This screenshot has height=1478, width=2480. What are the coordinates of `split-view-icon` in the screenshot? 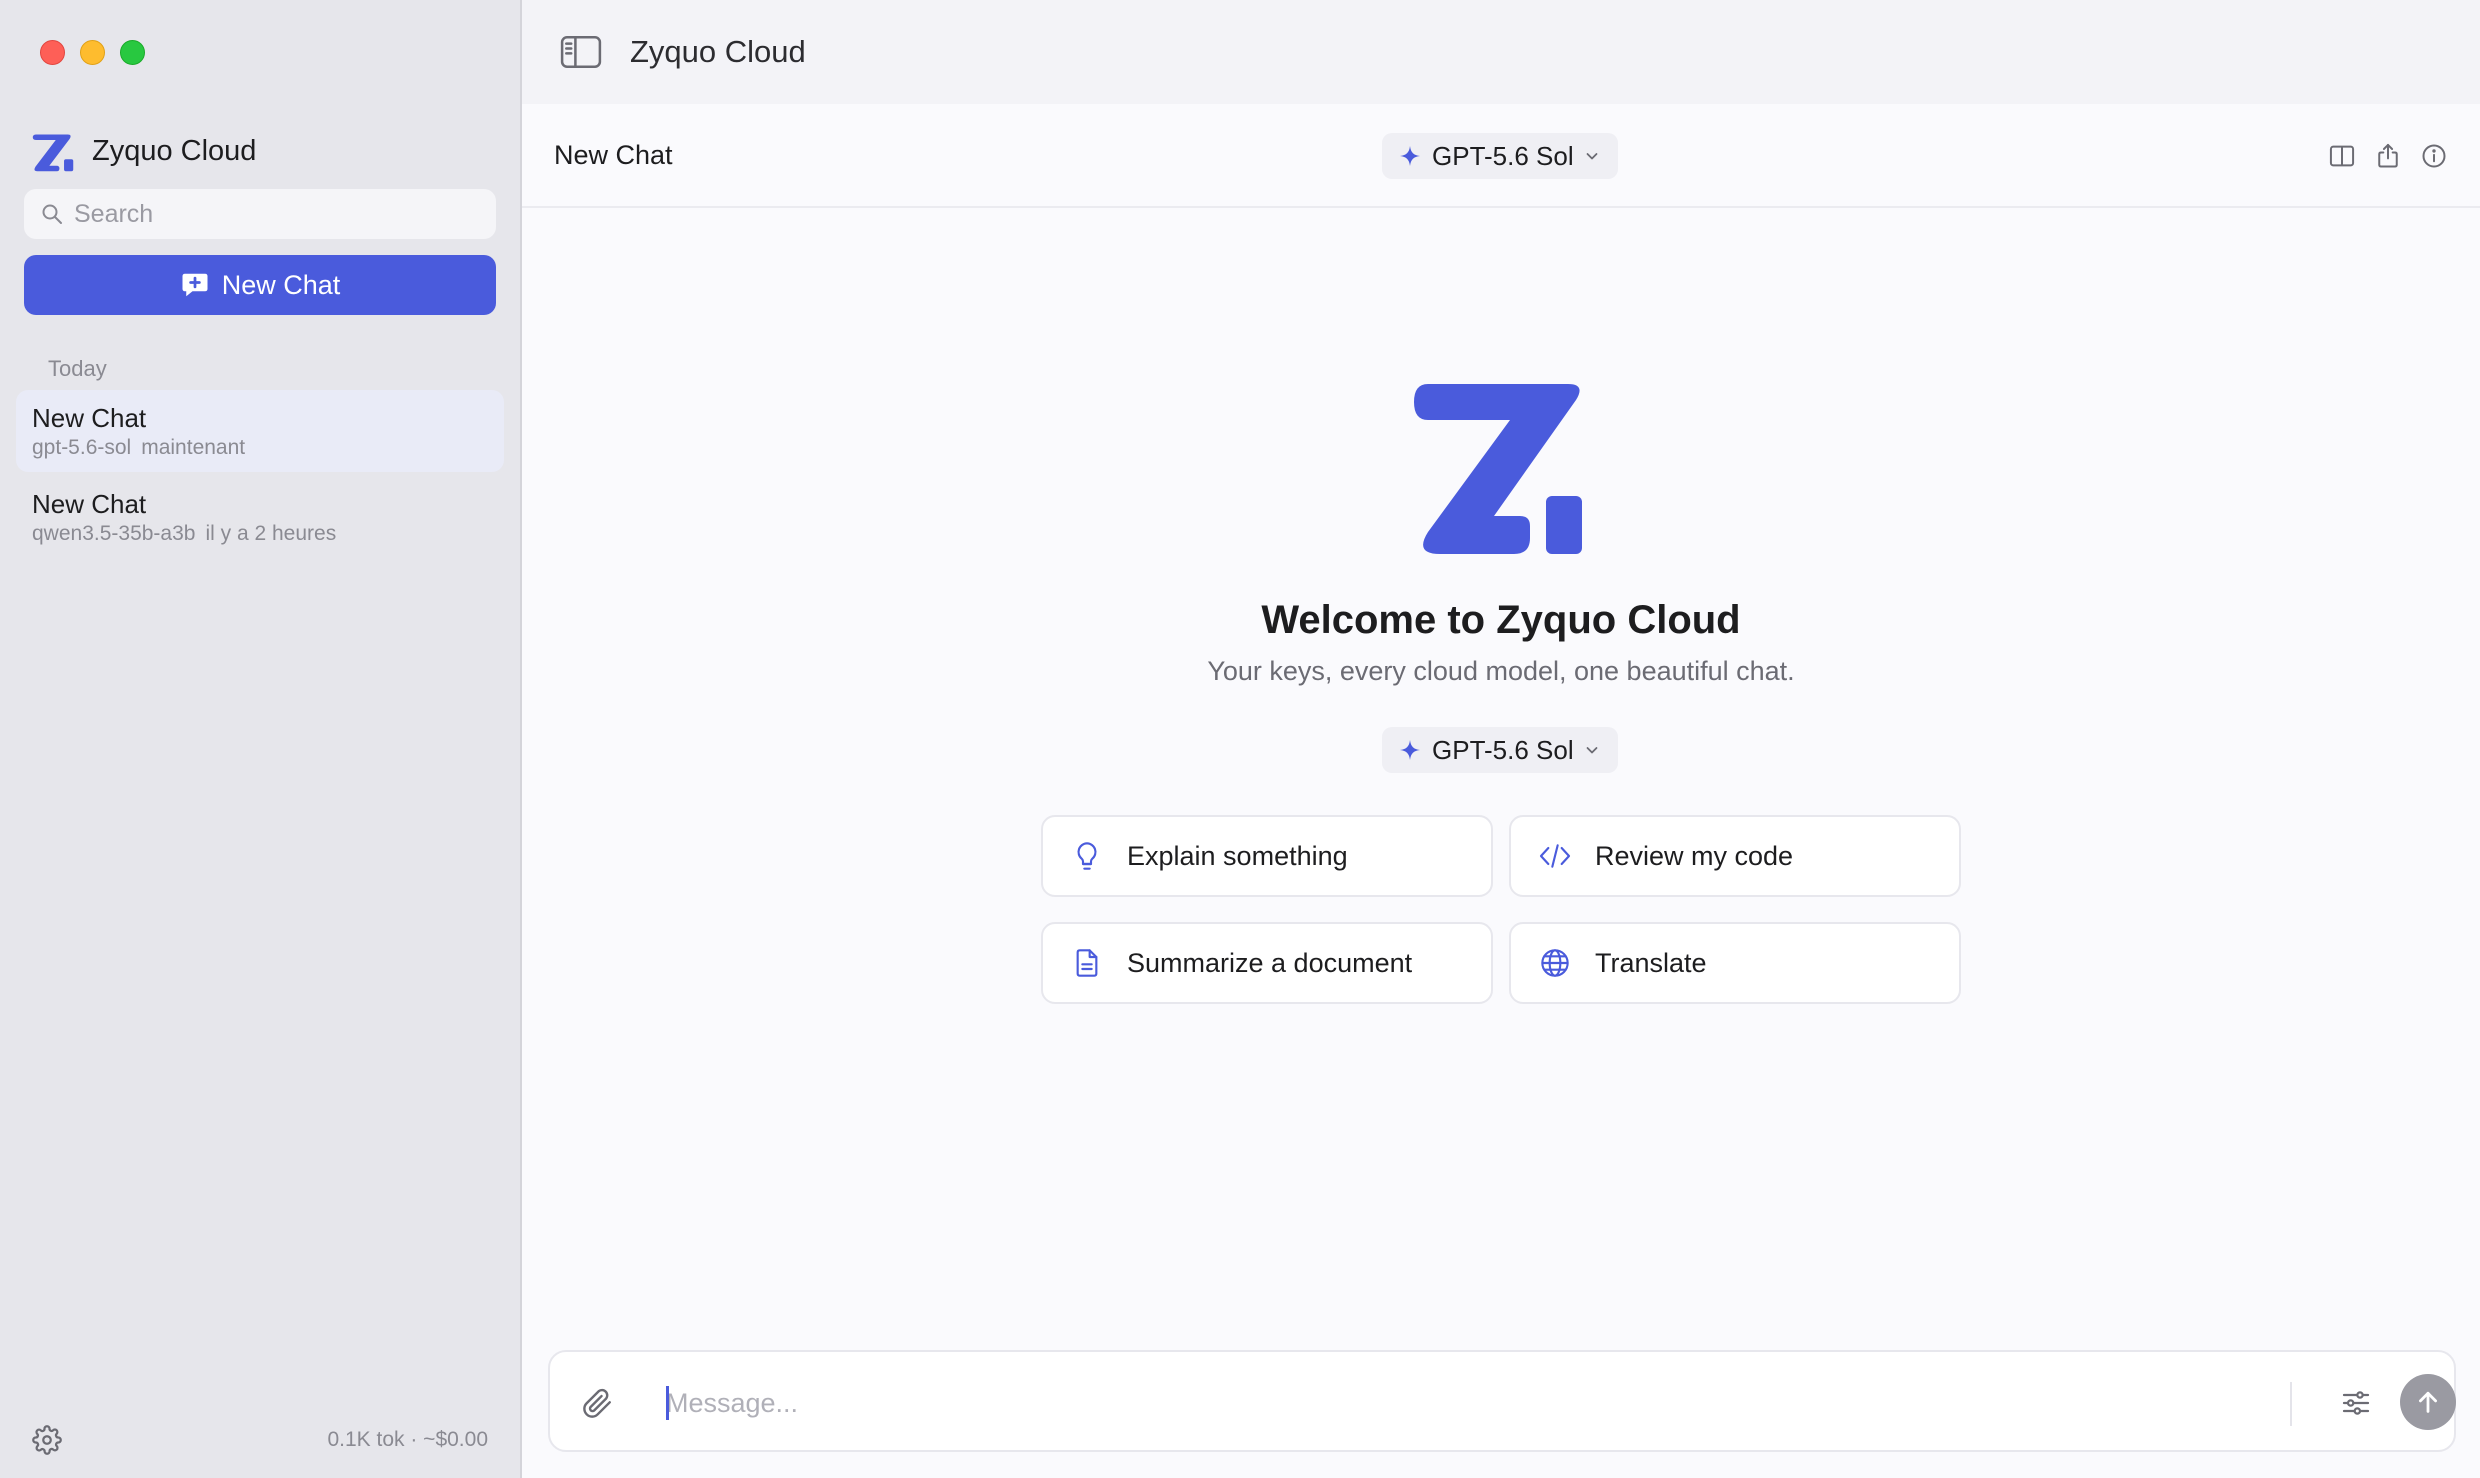 It's located at (2342, 156).